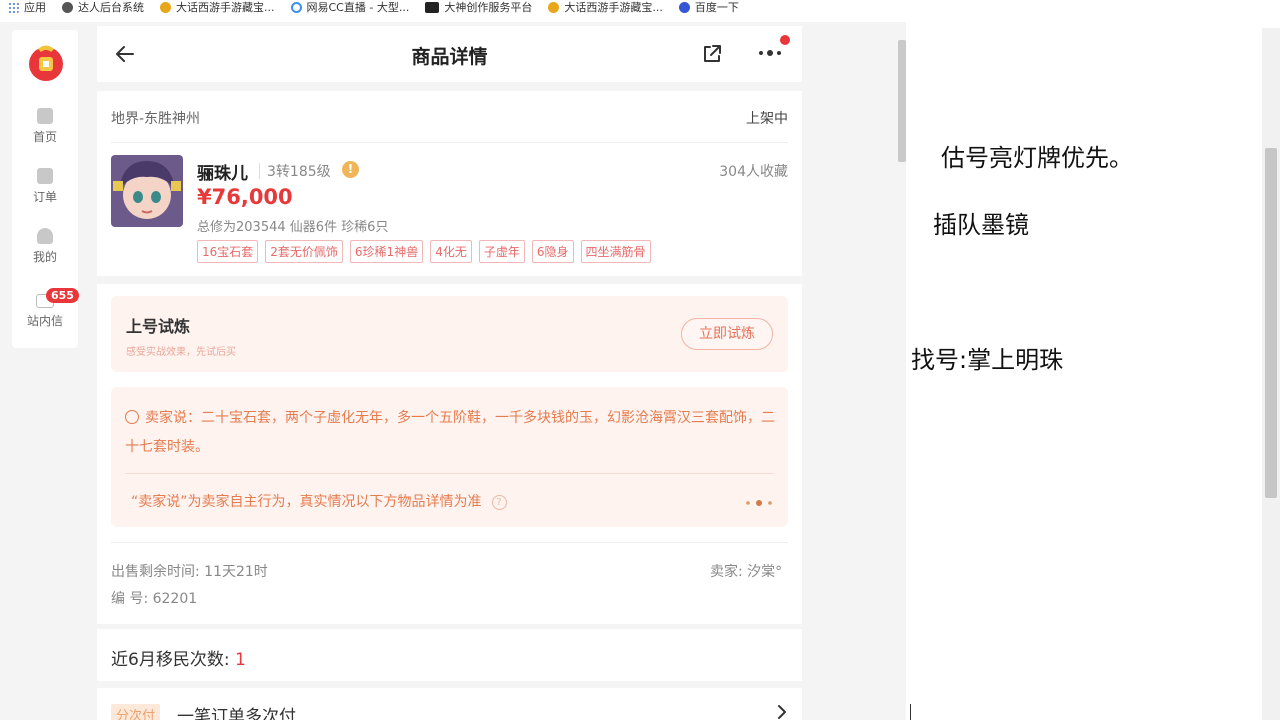 This screenshot has width=1280, height=720. I want to click on item-price: ¥76,000, so click(245, 197).